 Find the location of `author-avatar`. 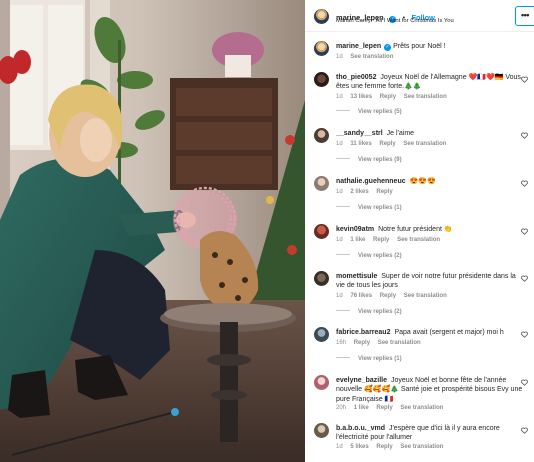

author-avatar is located at coordinates (321, 16).